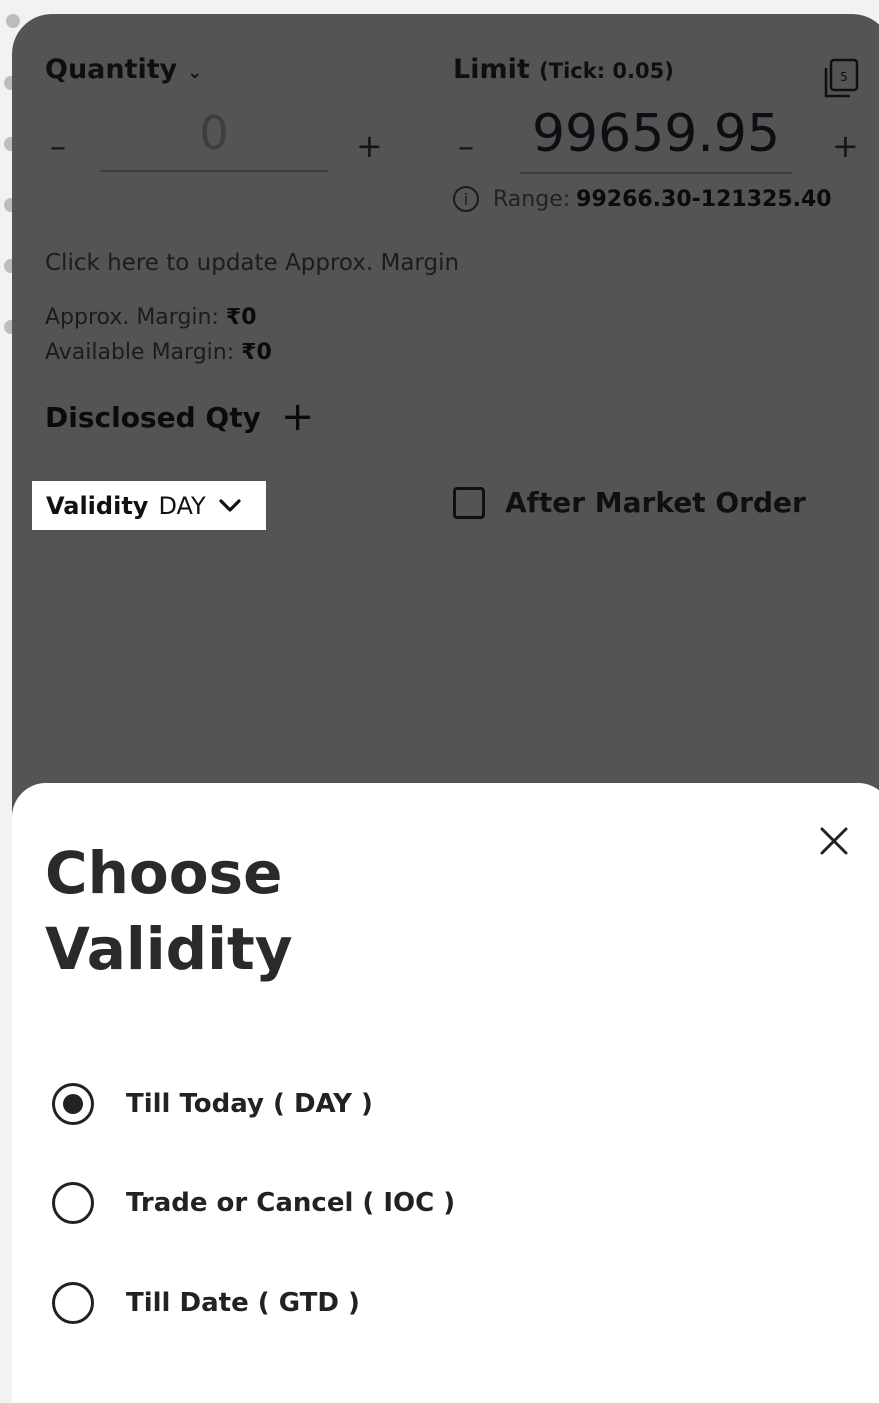  I want to click on copy-badge: 5, so click(844, 77).